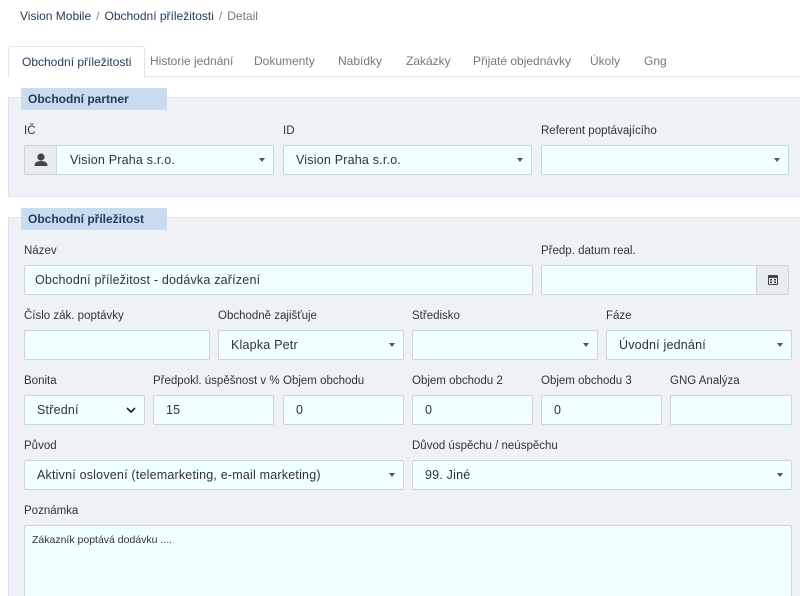 This screenshot has height=596, width=800. Describe the element at coordinates (324, 381) in the screenshot. I see `objem-label: Objem obchodu` at that location.